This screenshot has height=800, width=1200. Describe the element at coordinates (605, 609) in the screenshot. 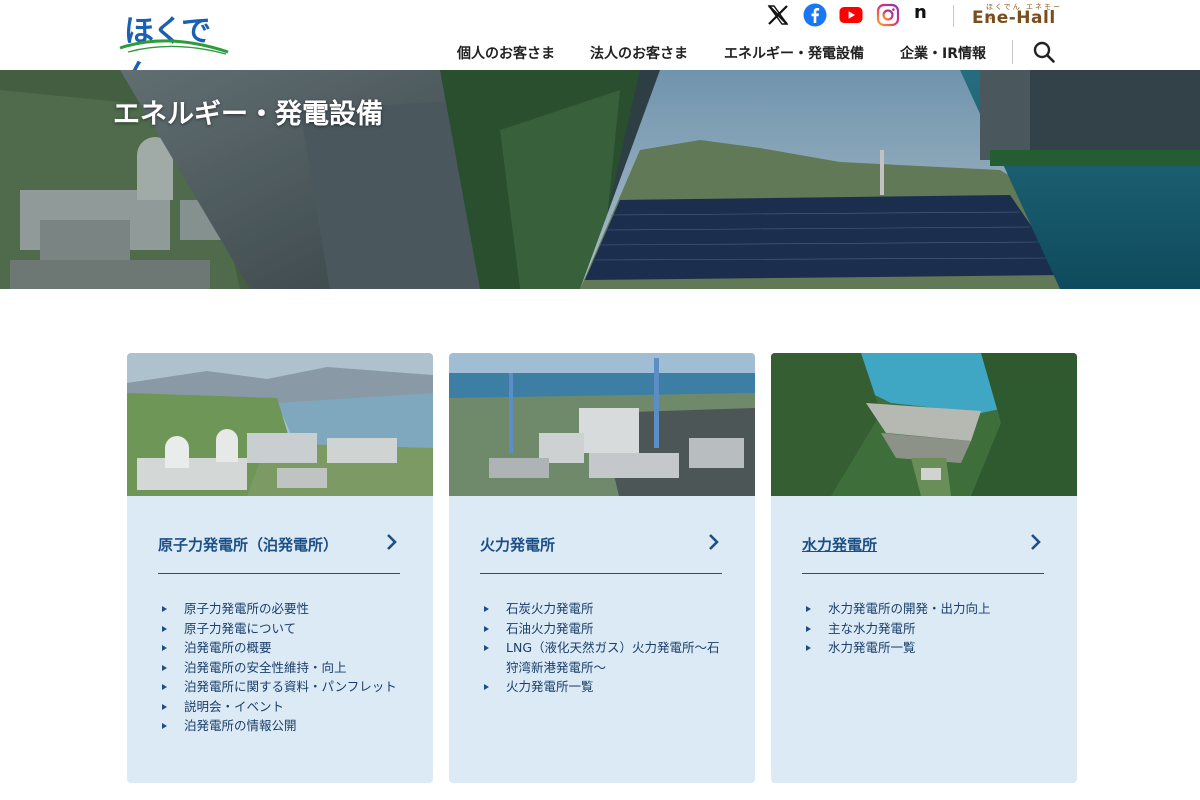

I see `link-item: 石炭火力発電所` at that location.